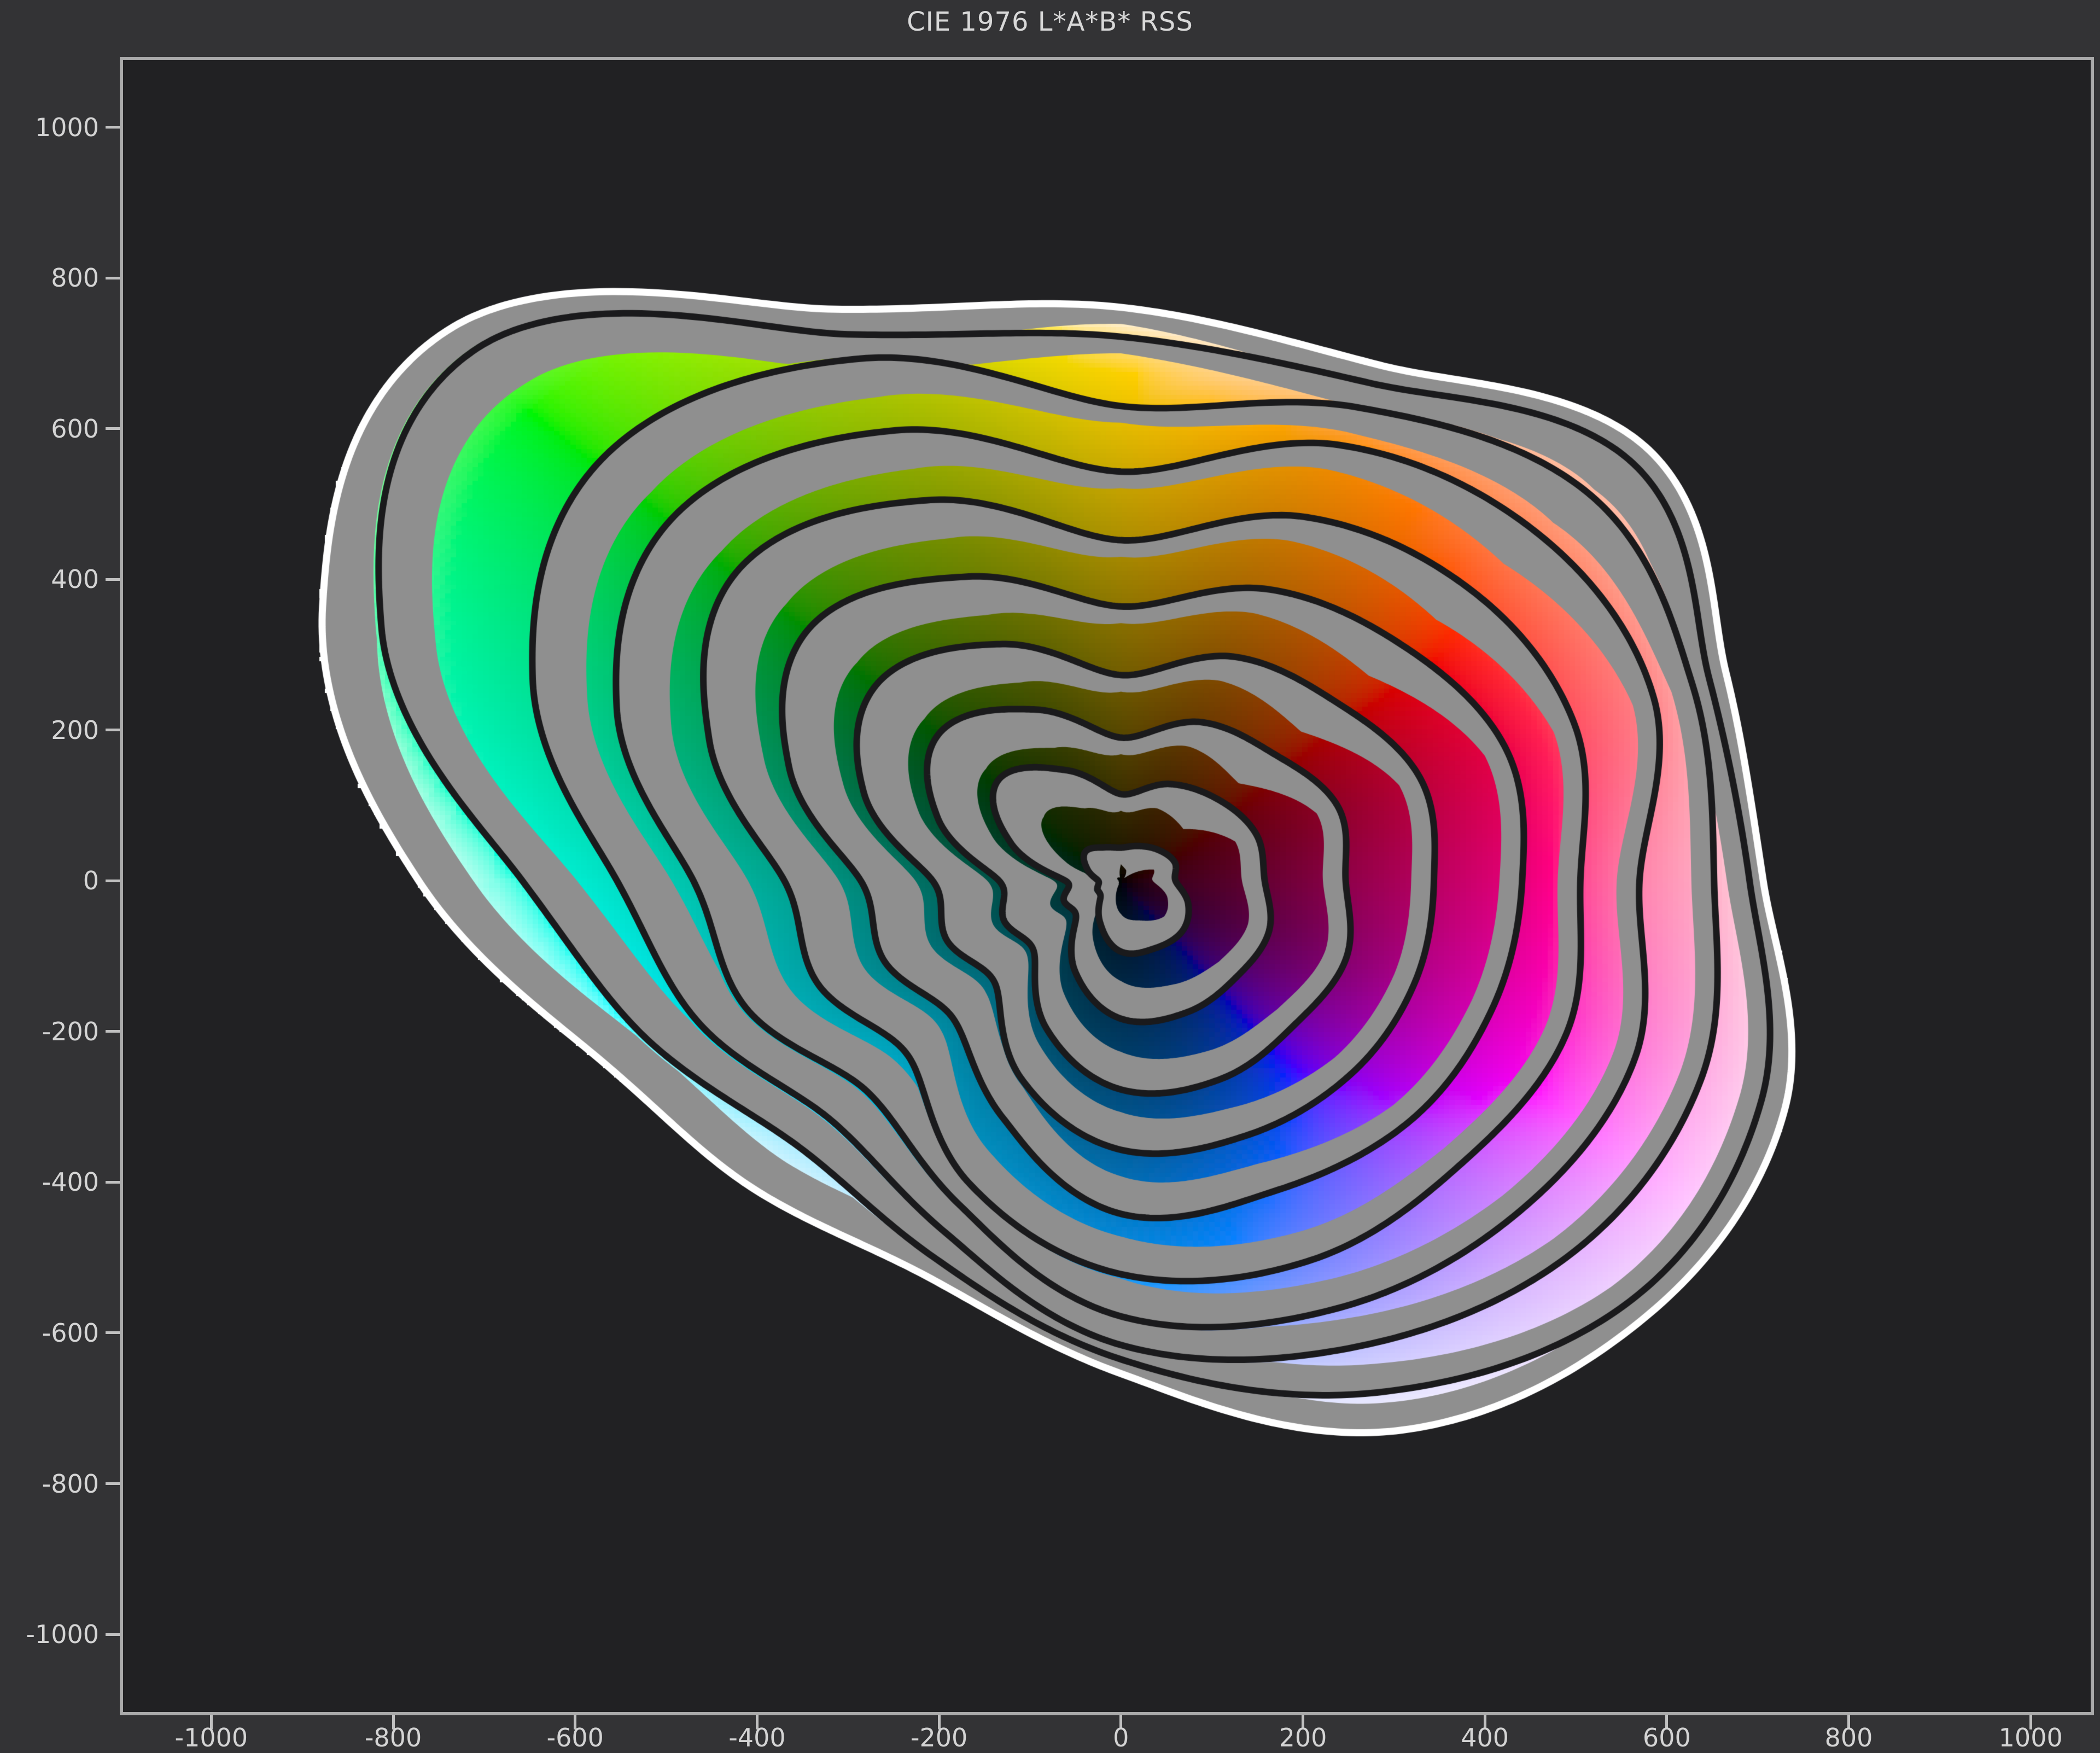 The height and width of the screenshot is (1753, 2100). I want to click on y-tick-label: -800, so click(70, 1484).